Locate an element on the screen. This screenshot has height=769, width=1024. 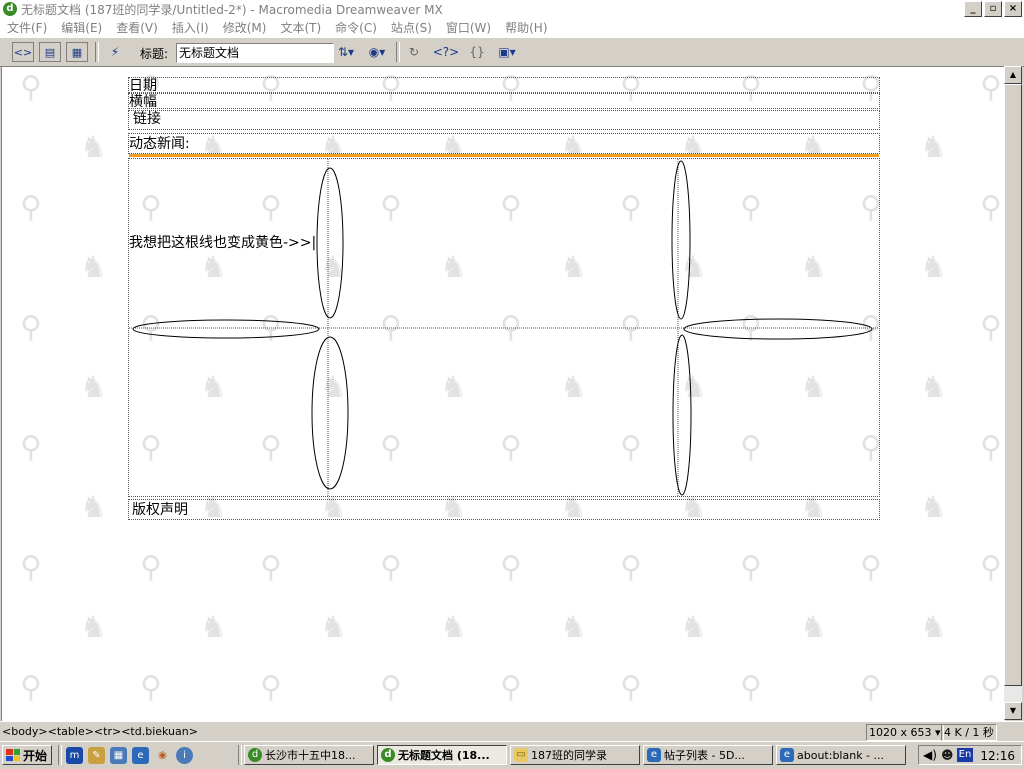
menu-site: 站点(S) is located at coordinates (411, 27).